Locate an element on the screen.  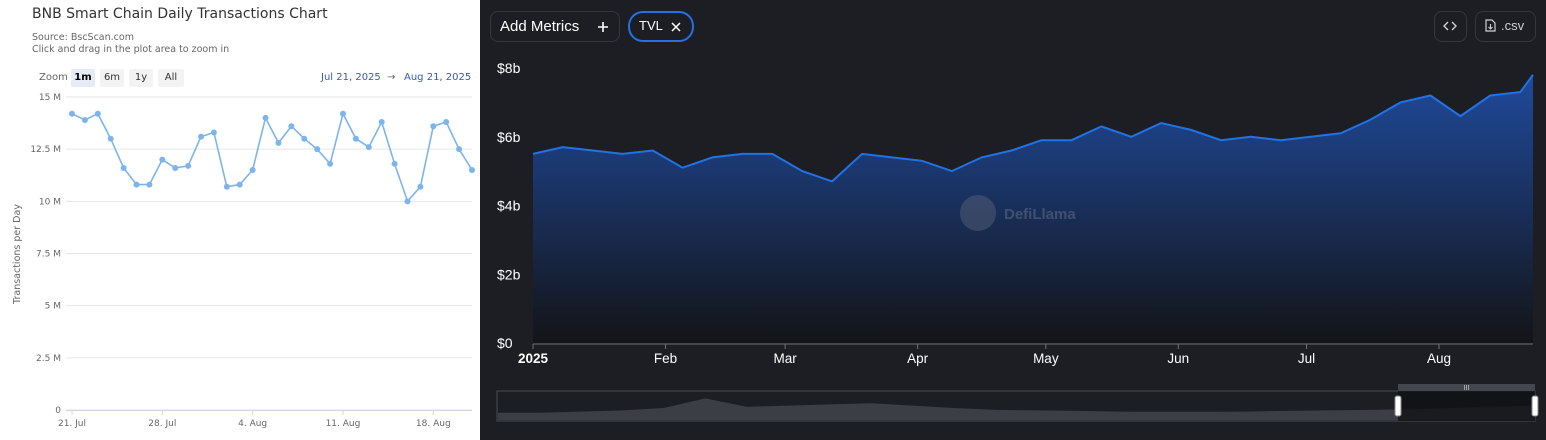
x-tick-label: 18. Aug is located at coordinates (433, 424).